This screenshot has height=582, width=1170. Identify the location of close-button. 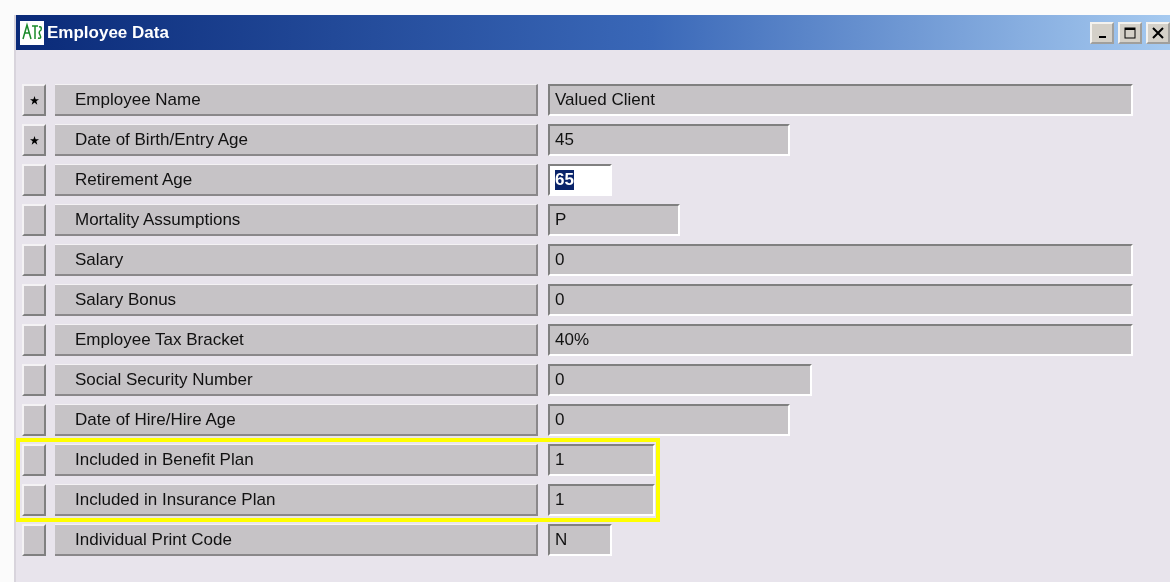
(1158, 32).